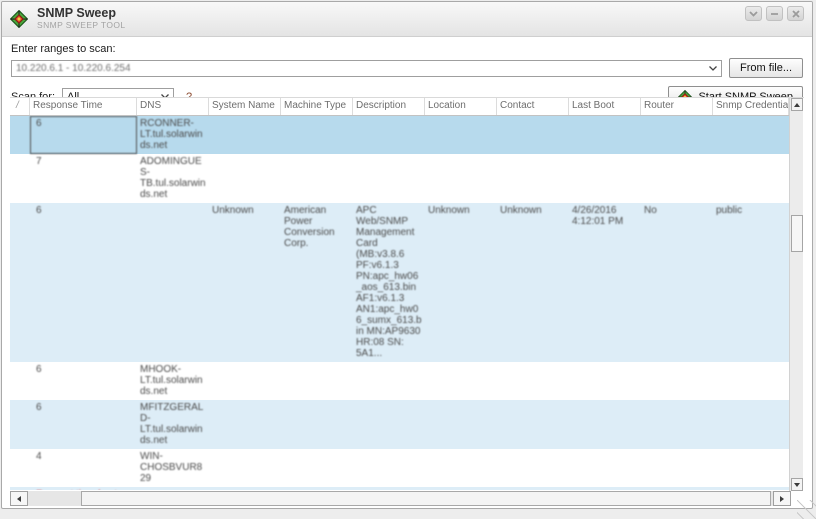 The height and width of the screenshot is (519, 816). What do you see at coordinates (650, 210) in the screenshot?
I see `cell-router: No` at bounding box center [650, 210].